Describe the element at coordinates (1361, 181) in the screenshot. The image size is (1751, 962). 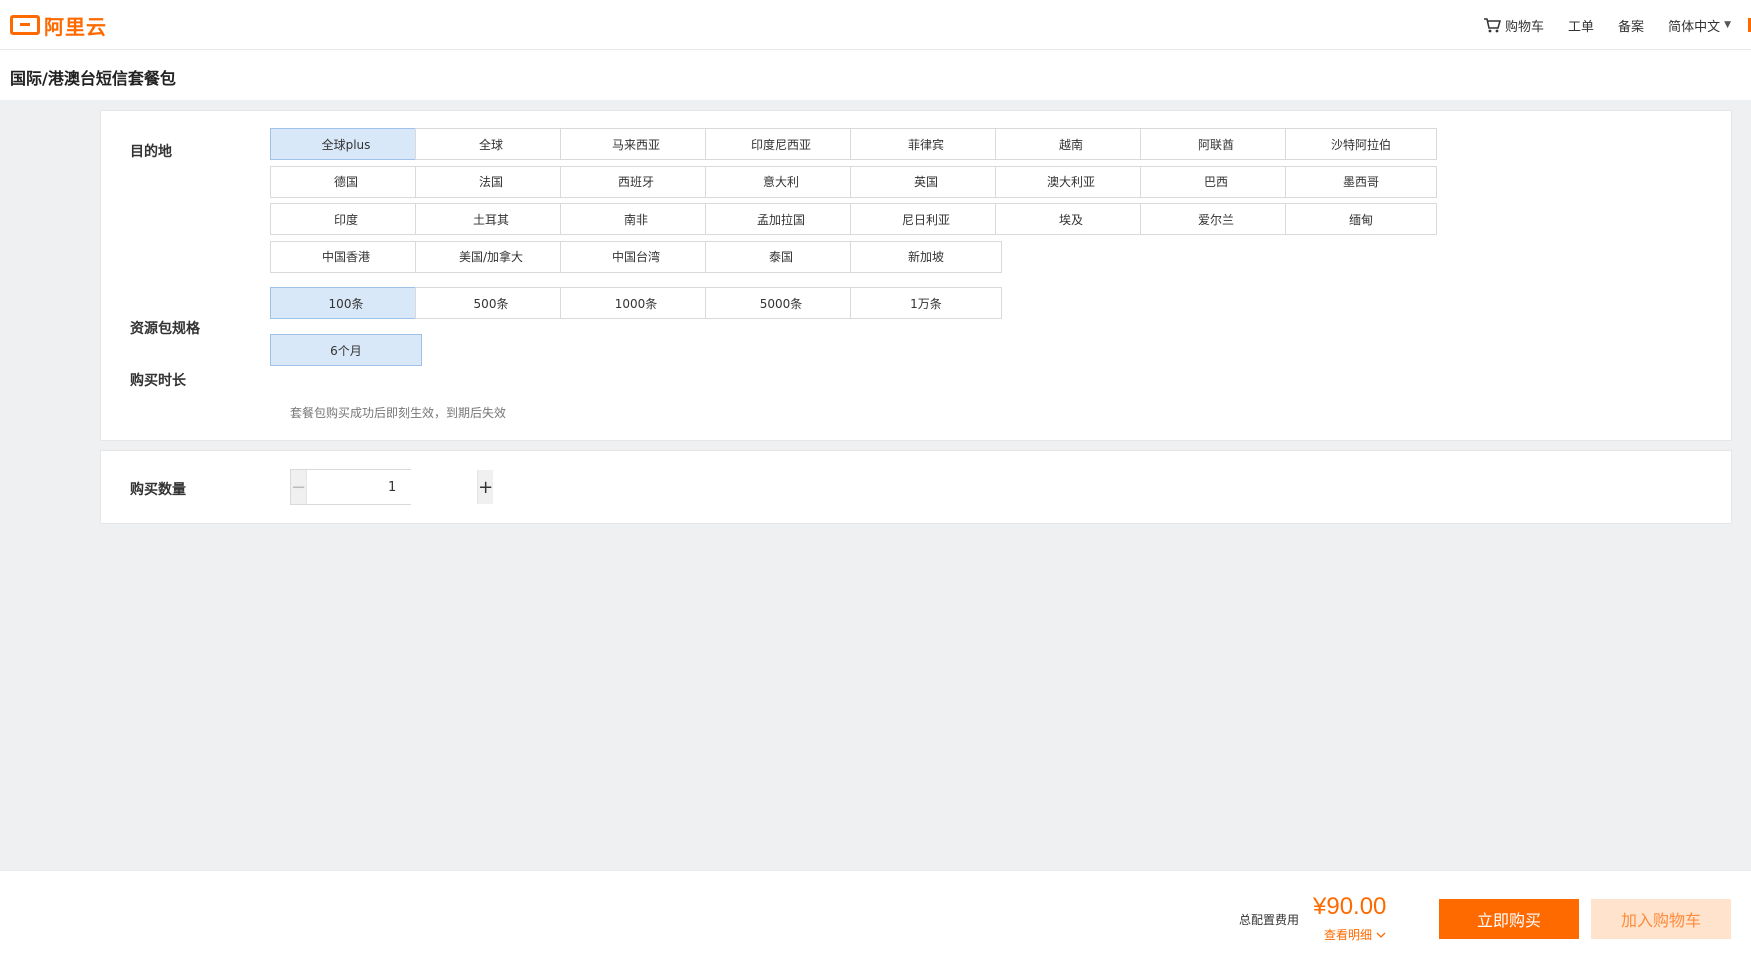
I see `destination-option: 墨西哥` at that location.